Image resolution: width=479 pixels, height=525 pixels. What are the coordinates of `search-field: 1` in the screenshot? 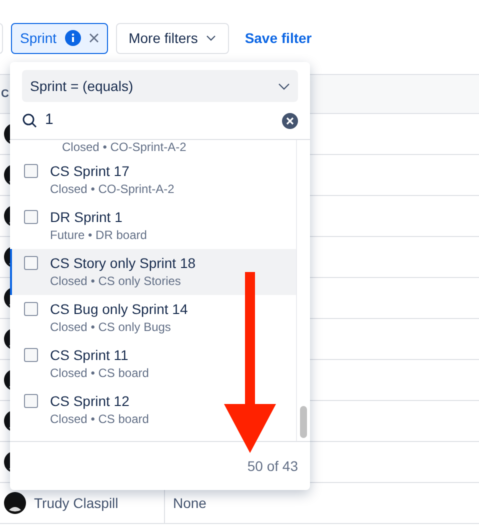 It's located at (159, 120).